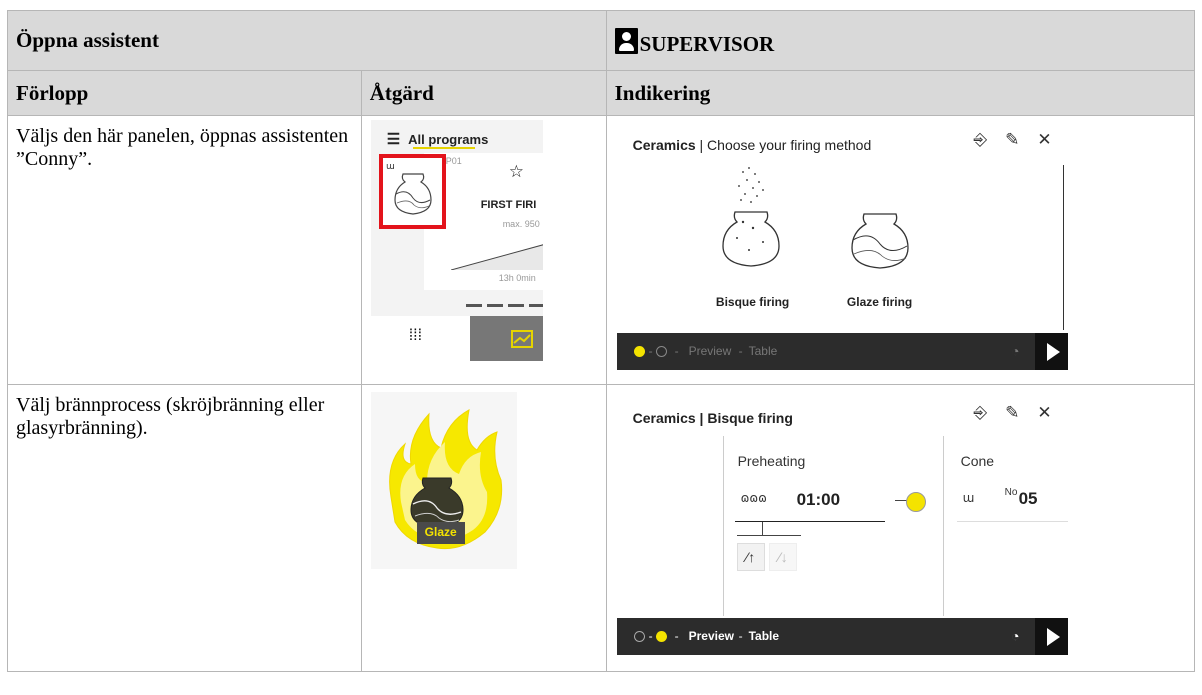 This screenshot has width=1202, height=695. Describe the element at coordinates (483, 93) in the screenshot. I see `column-header-action: Åtgärd` at that location.